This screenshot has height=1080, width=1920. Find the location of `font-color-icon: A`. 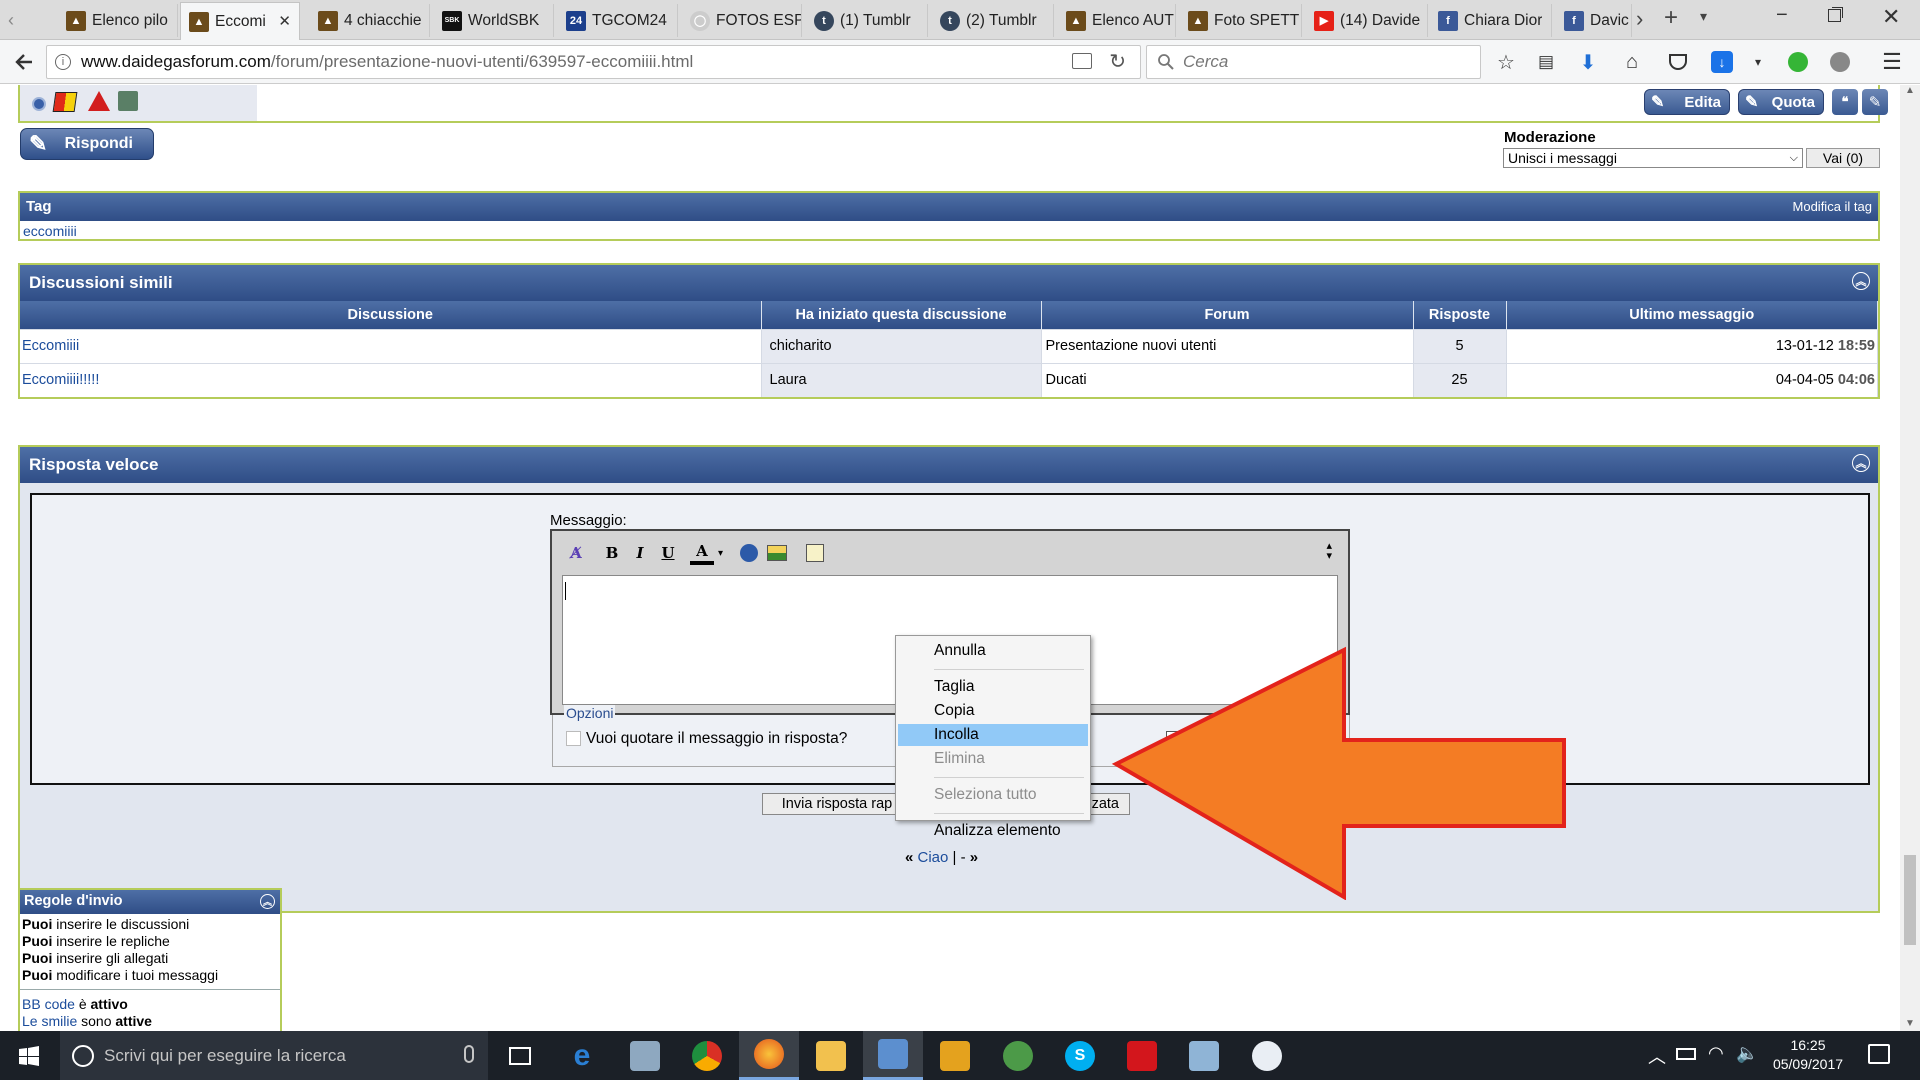

font-color-icon: A is located at coordinates (702, 553).